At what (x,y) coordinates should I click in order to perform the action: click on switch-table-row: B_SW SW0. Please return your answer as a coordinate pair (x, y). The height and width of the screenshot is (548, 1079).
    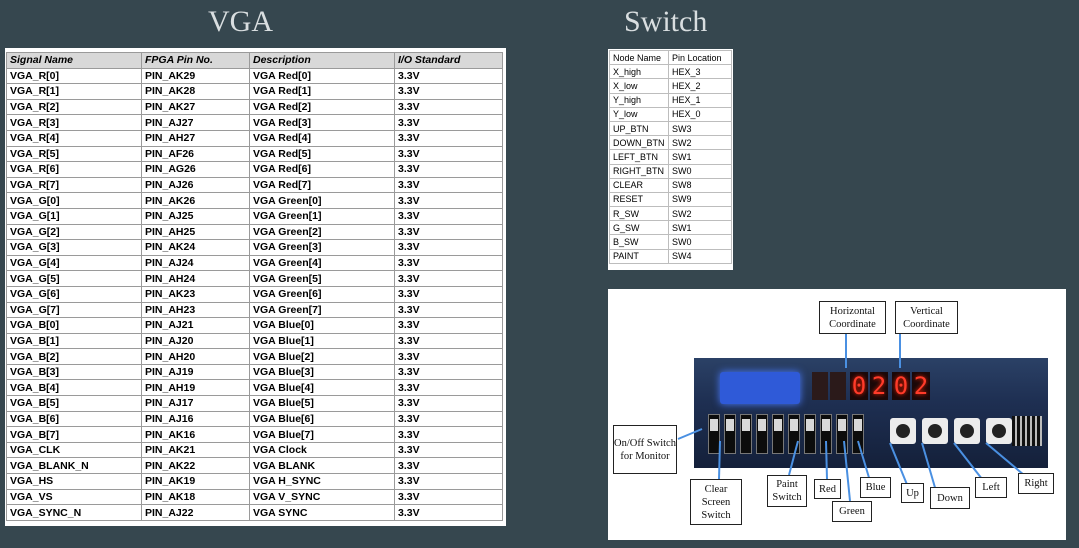
    Looking at the image, I should click on (670, 242).